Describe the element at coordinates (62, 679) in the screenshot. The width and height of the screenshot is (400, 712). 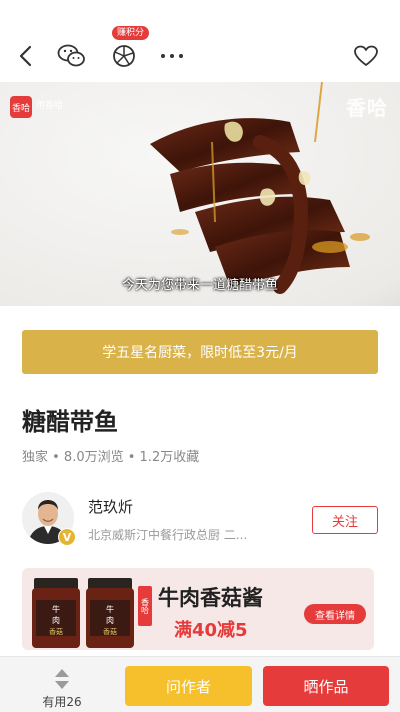
I see `vote-arrows-icon` at that location.